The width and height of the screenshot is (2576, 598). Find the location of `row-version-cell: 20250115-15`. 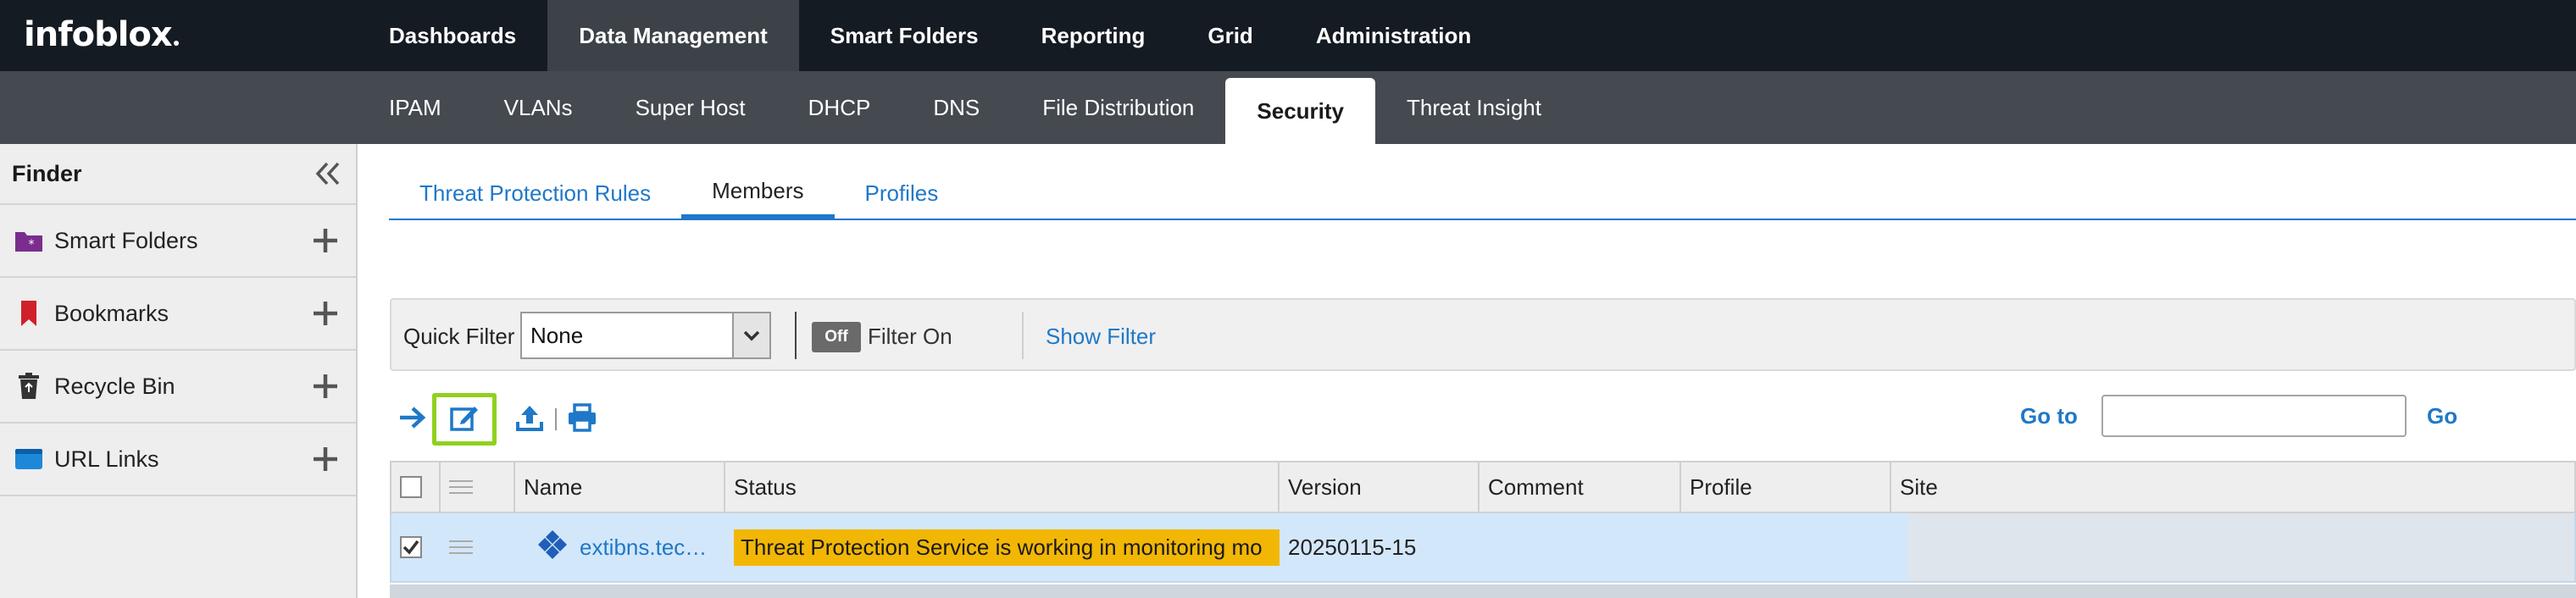

row-version-cell: 20250115-15 is located at coordinates (1352, 547).